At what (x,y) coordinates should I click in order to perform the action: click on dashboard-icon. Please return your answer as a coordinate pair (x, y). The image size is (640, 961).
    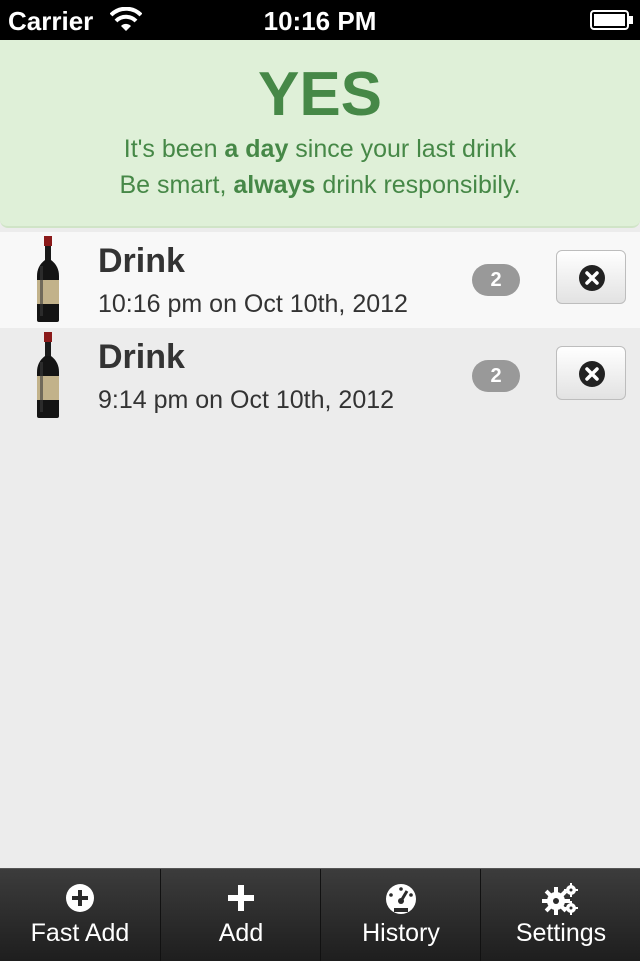
    Looking at the image, I should click on (401, 899).